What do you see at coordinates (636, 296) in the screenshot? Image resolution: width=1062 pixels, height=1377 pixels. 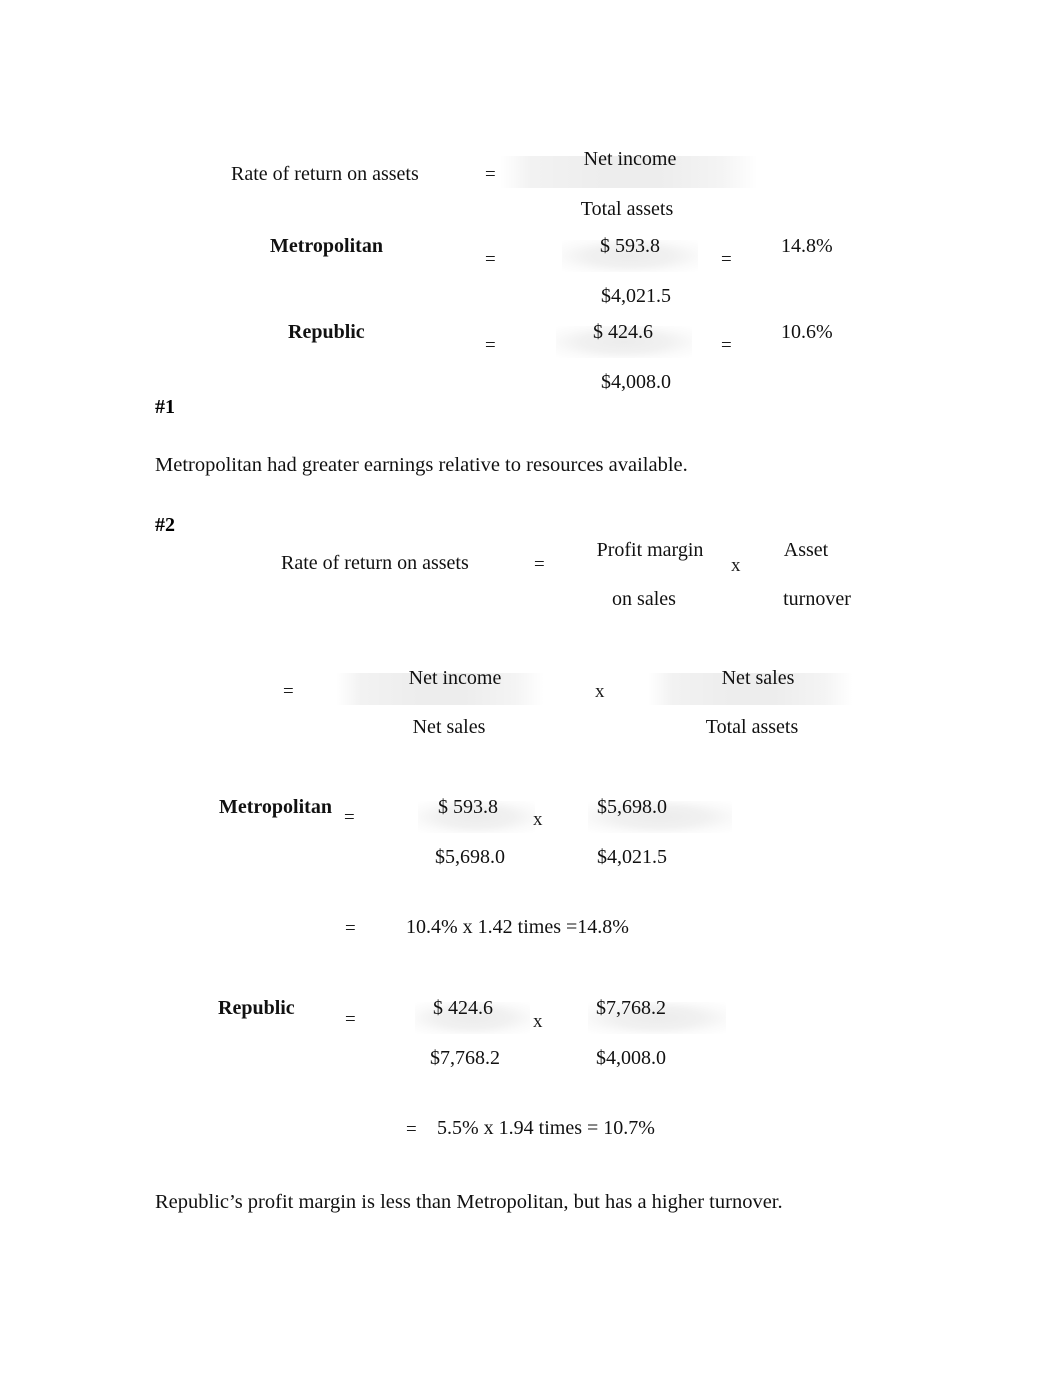 I see `denominator-value: $4,021.5` at bounding box center [636, 296].